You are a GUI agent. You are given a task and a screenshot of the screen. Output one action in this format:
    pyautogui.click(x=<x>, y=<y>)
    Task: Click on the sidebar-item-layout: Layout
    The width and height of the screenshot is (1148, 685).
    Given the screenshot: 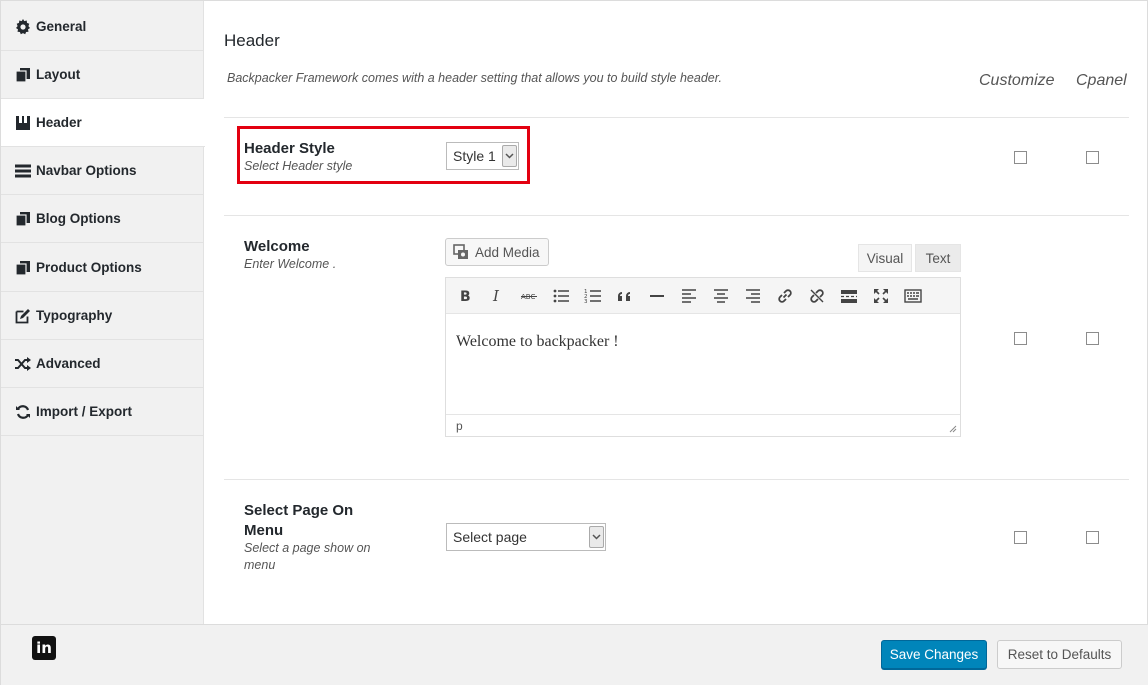 What is the action you would take?
    pyautogui.click(x=102, y=75)
    